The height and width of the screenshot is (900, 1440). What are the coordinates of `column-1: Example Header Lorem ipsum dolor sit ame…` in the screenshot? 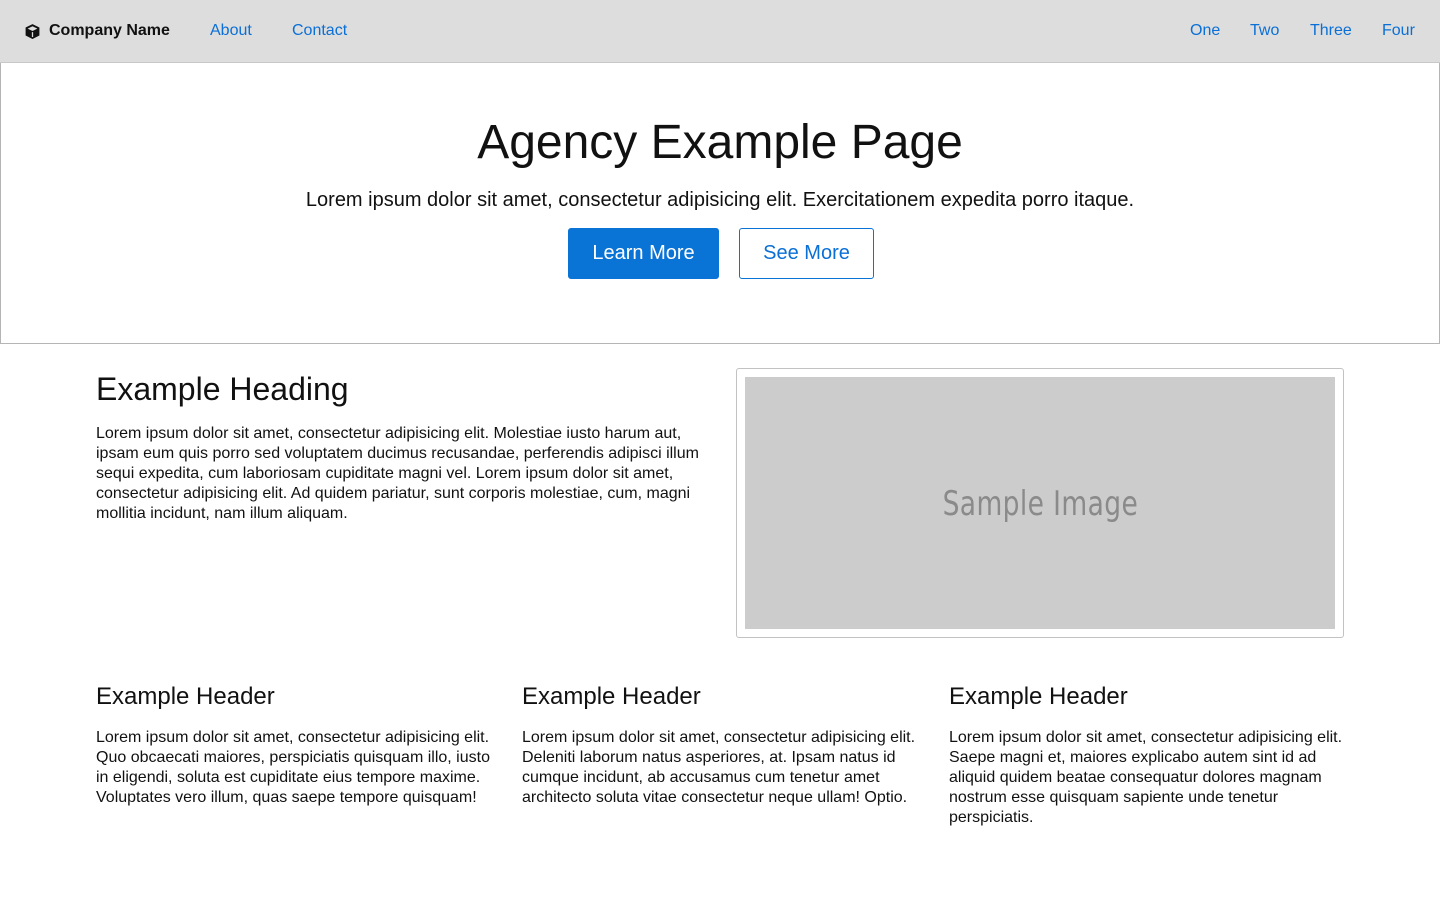 It's located at (296, 745).